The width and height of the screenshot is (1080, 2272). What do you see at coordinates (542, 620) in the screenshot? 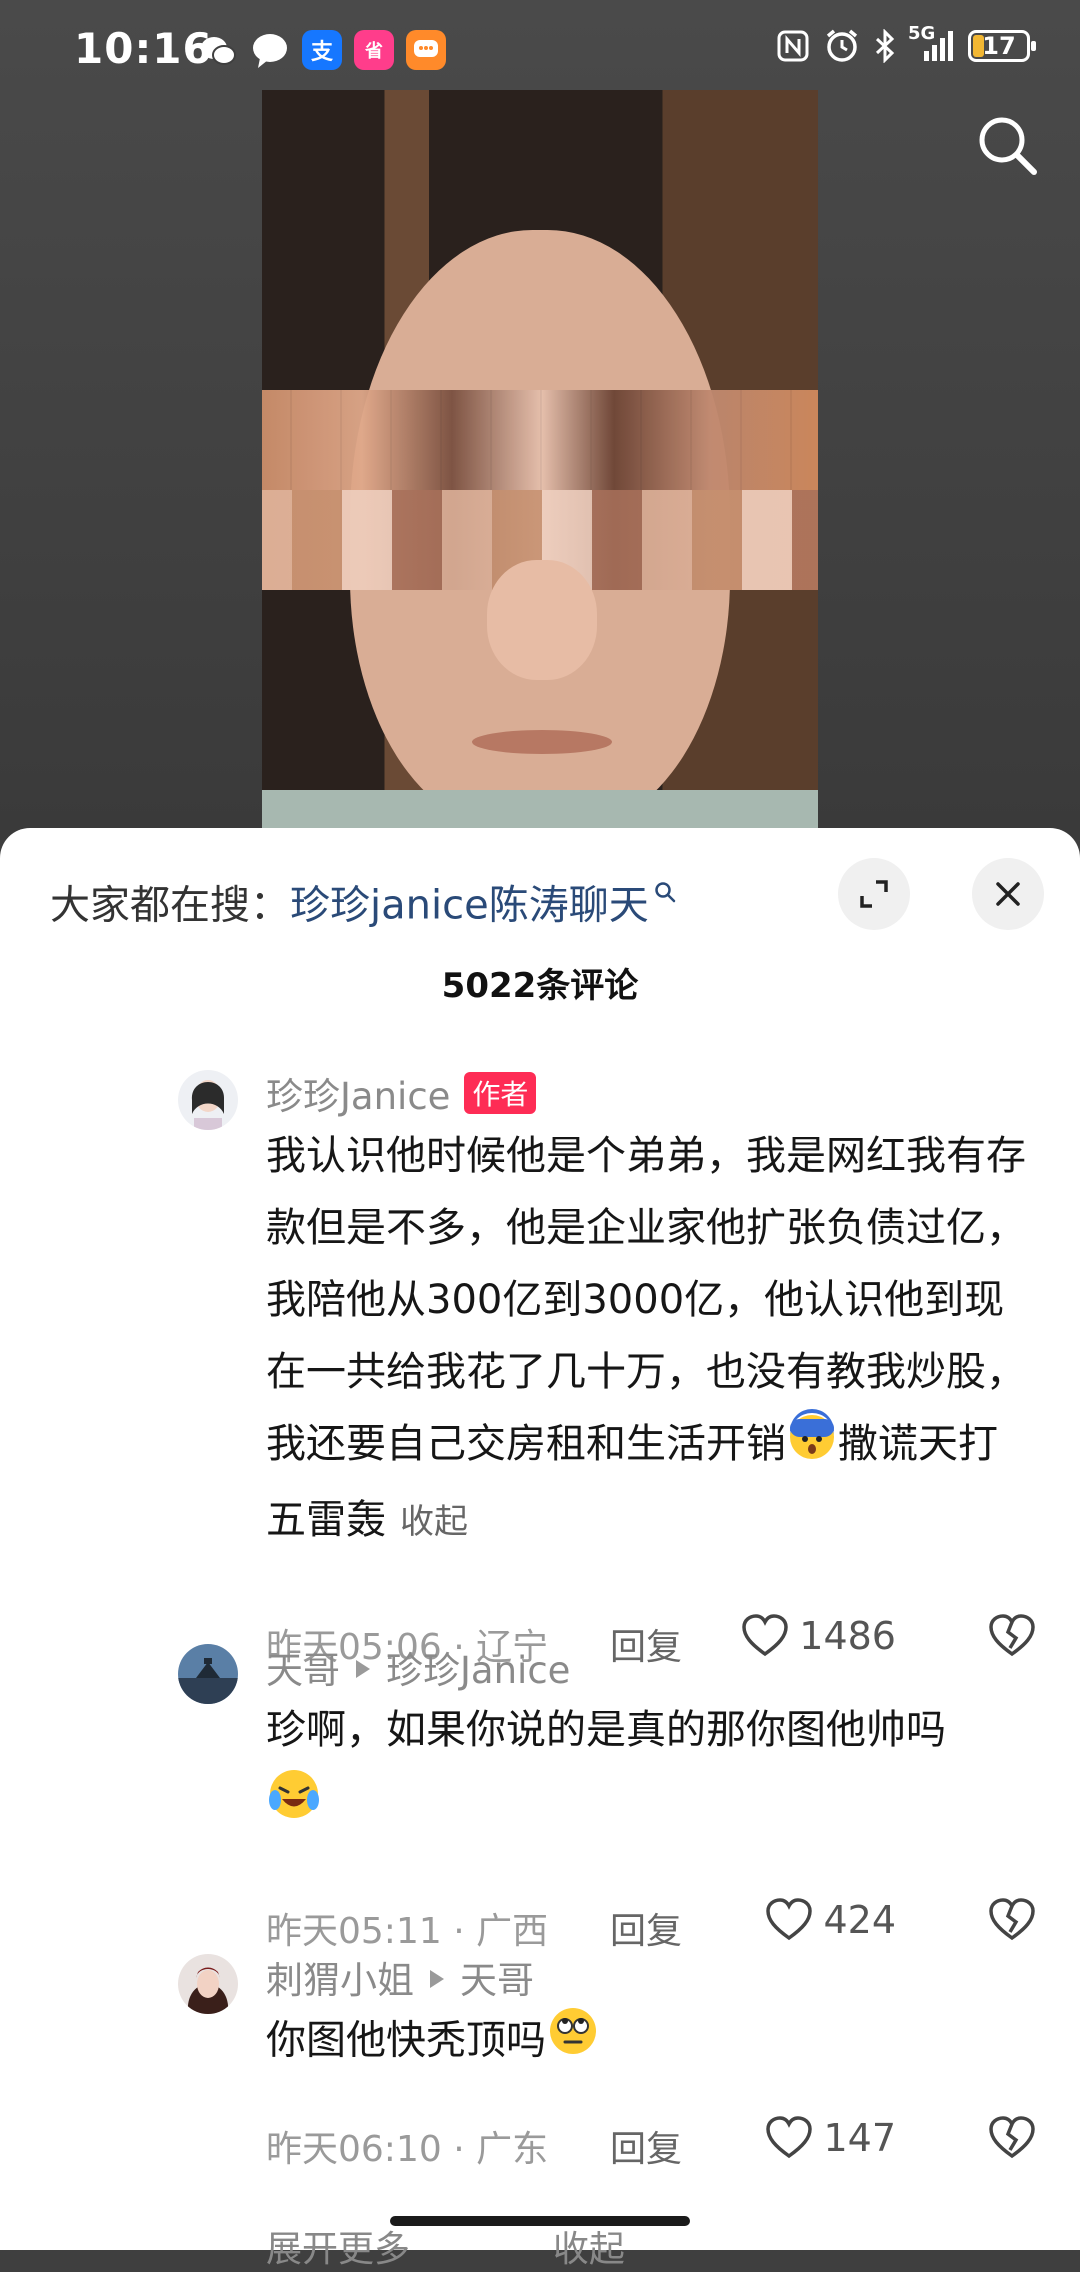
I see `video-nose` at bounding box center [542, 620].